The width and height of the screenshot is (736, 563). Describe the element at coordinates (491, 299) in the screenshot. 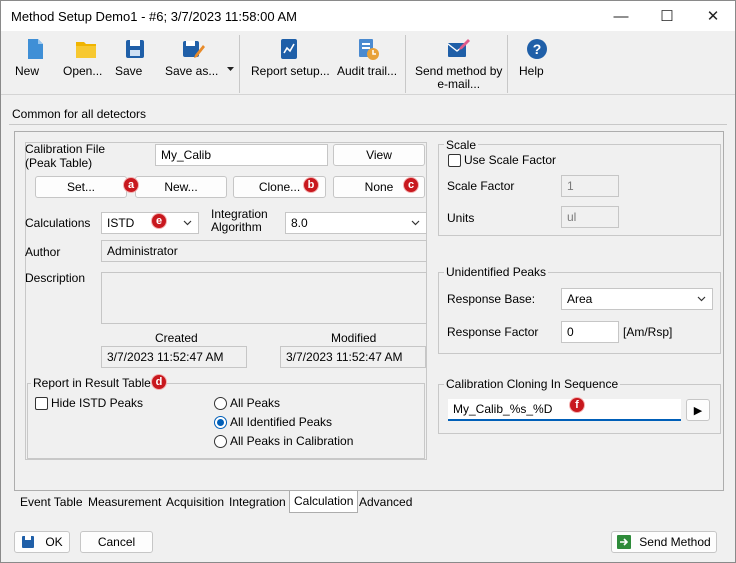

I see `response-base-label: Response Base:` at that location.